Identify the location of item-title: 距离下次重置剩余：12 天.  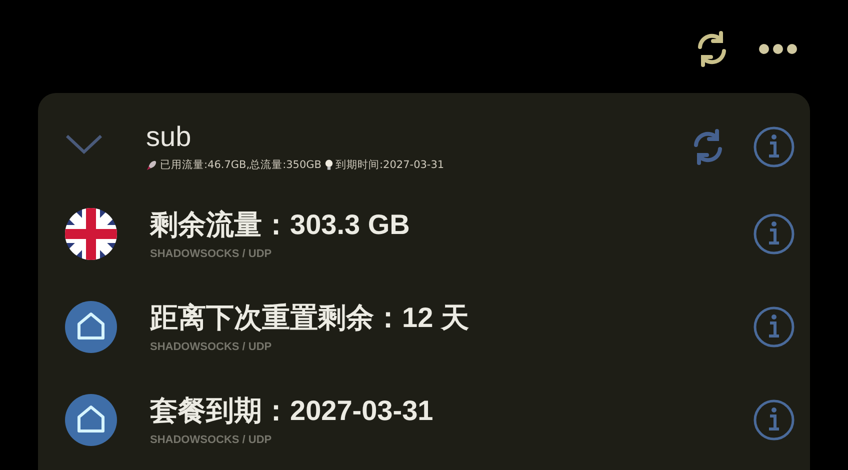
(310, 317).